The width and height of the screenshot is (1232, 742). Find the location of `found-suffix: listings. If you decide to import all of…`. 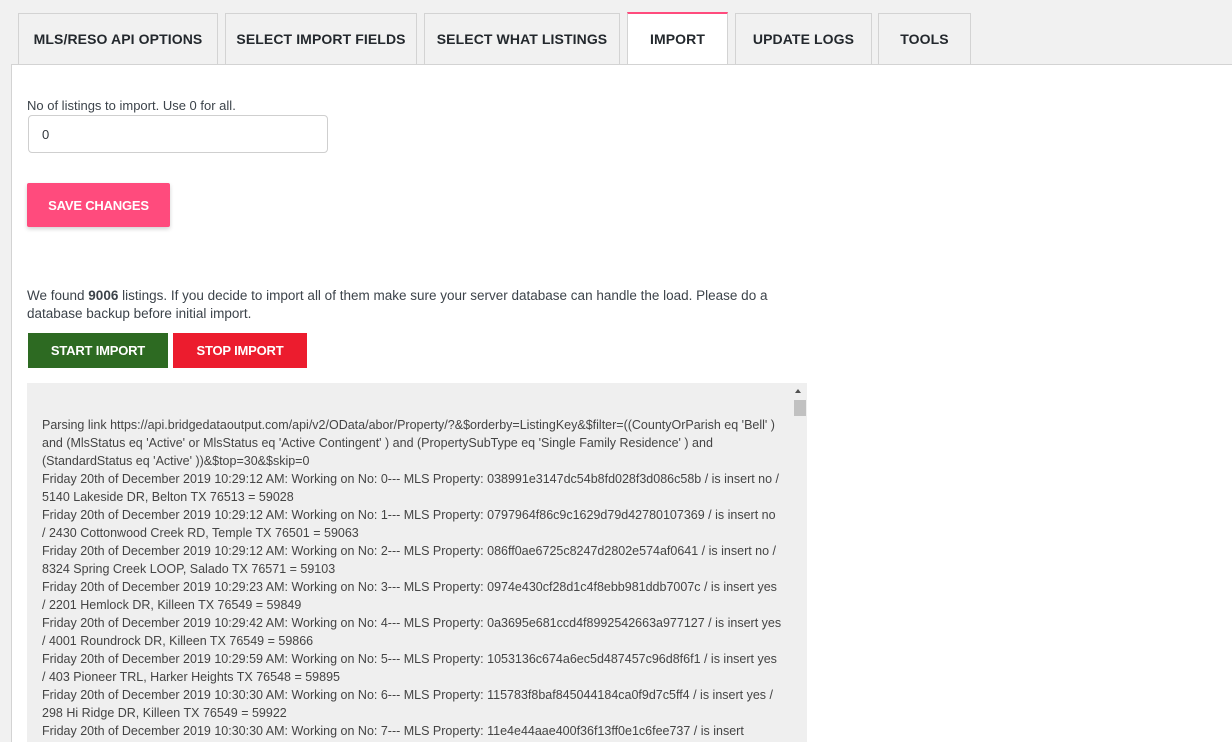

found-suffix: listings. If you decide to import all of… is located at coordinates (397, 304).